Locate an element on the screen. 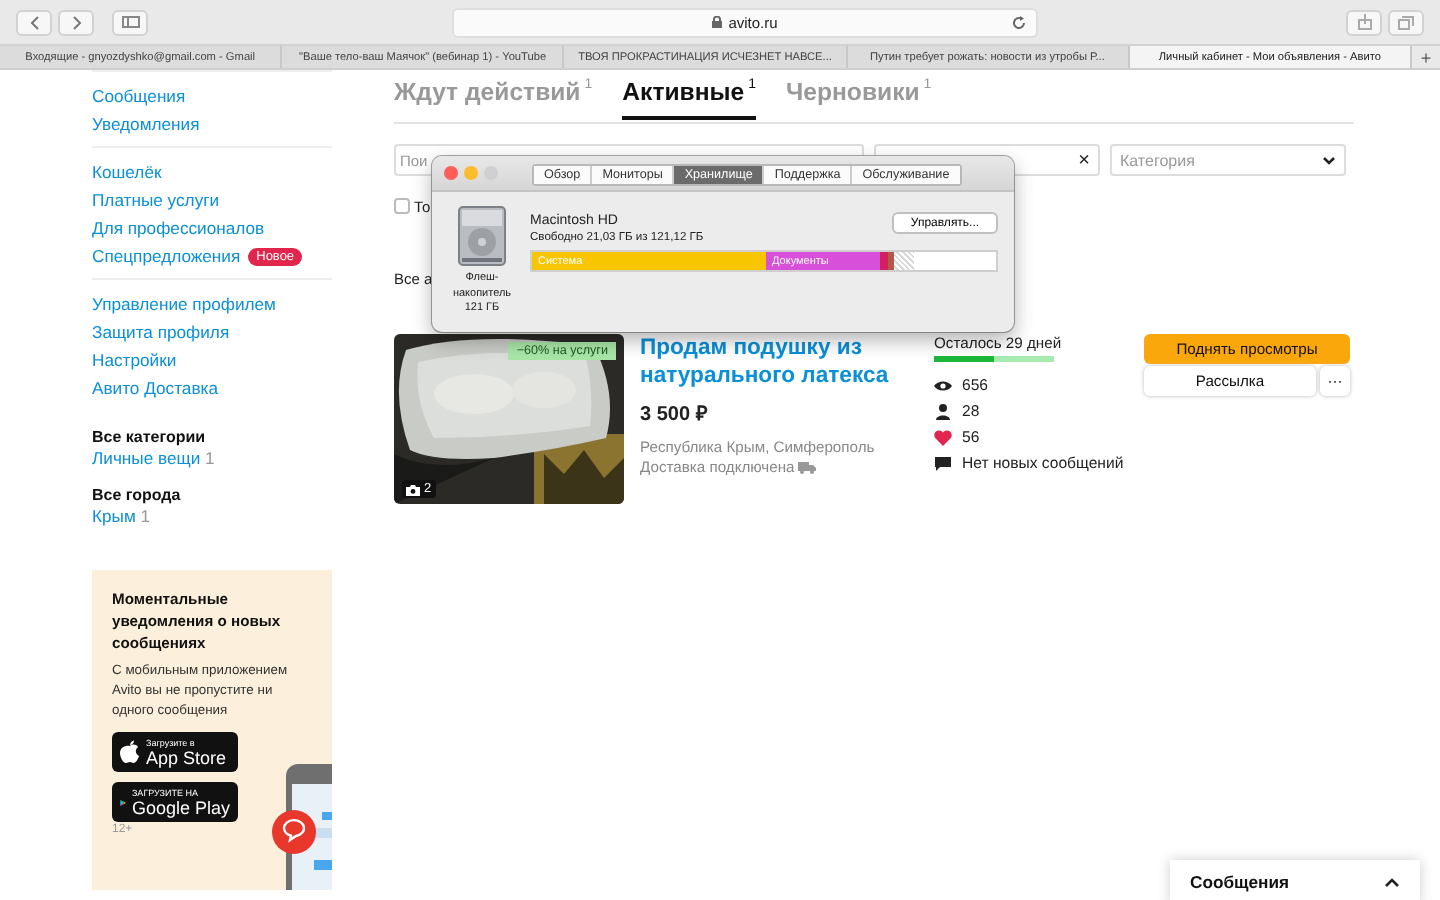  filter-heading: Все города is located at coordinates (137, 496).